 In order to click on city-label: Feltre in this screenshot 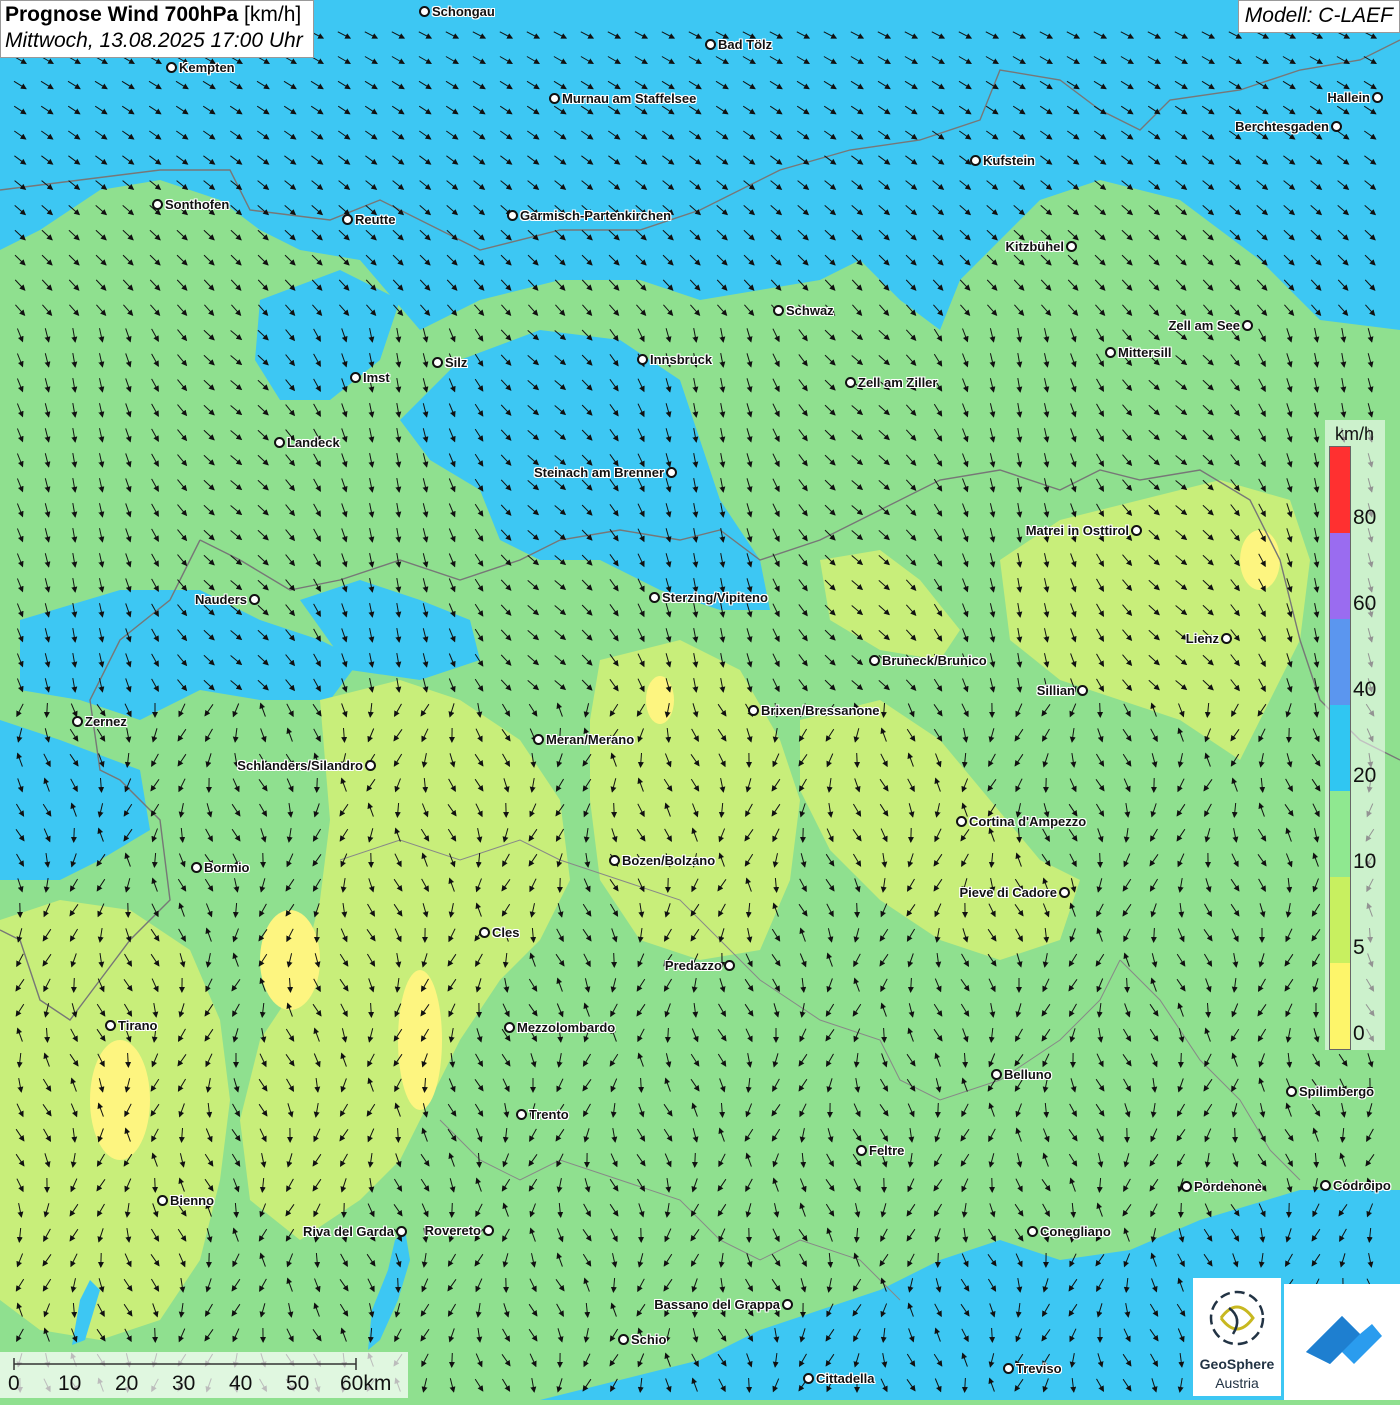, I will do `click(886, 1150)`.